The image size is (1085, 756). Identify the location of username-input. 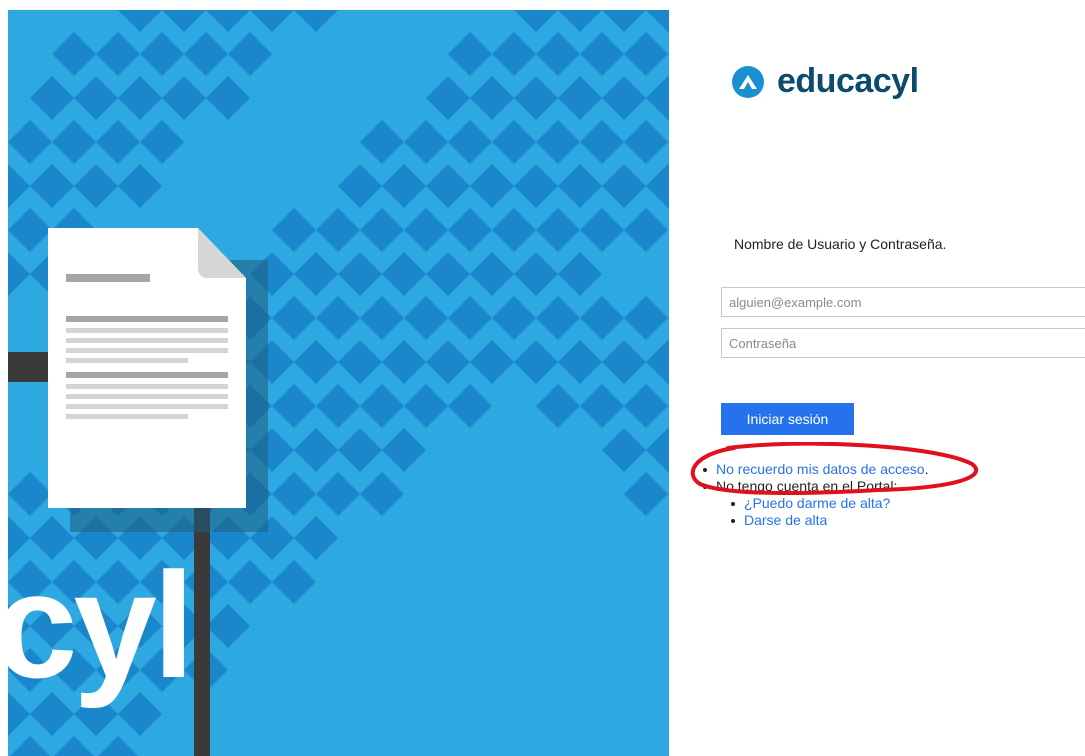
(903, 302).